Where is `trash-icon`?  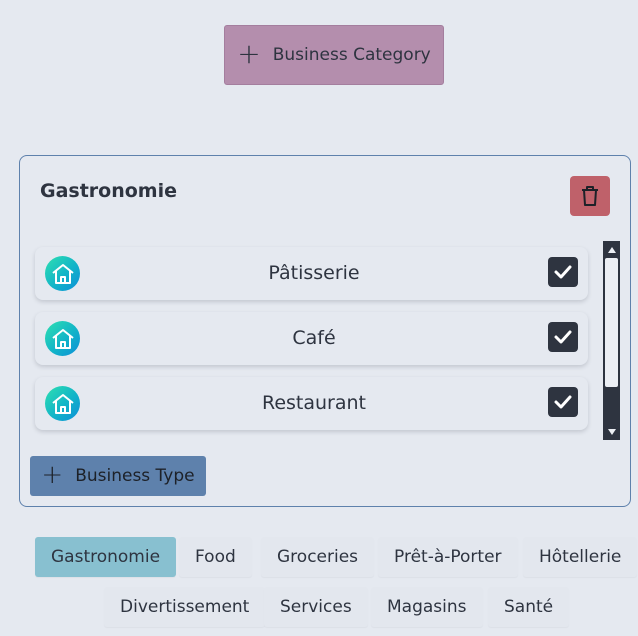 trash-icon is located at coordinates (590, 196).